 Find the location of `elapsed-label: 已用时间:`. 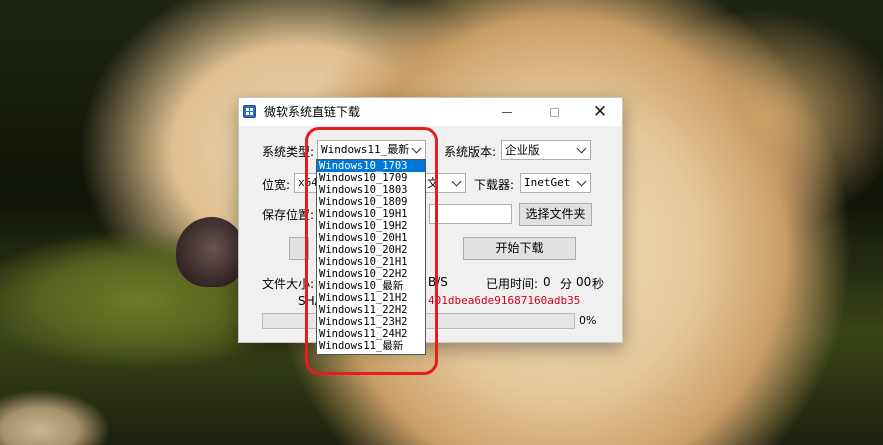

elapsed-label: 已用时间: is located at coordinates (512, 284).